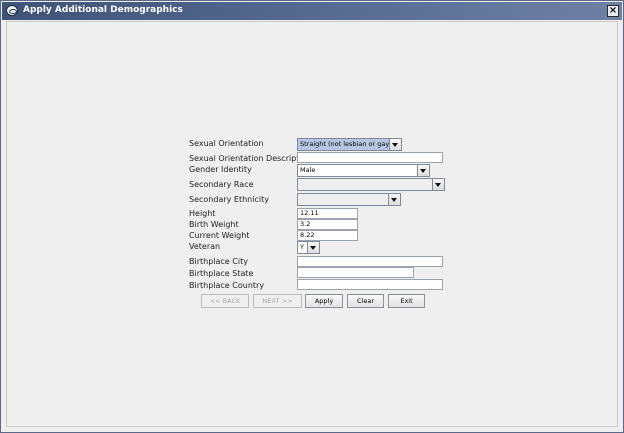 This screenshot has height=433, width=624. What do you see at coordinates (214, 224) in the screenshot?
I see `label-birth-weight: Birth Weight` at bounding box center [214, 224].